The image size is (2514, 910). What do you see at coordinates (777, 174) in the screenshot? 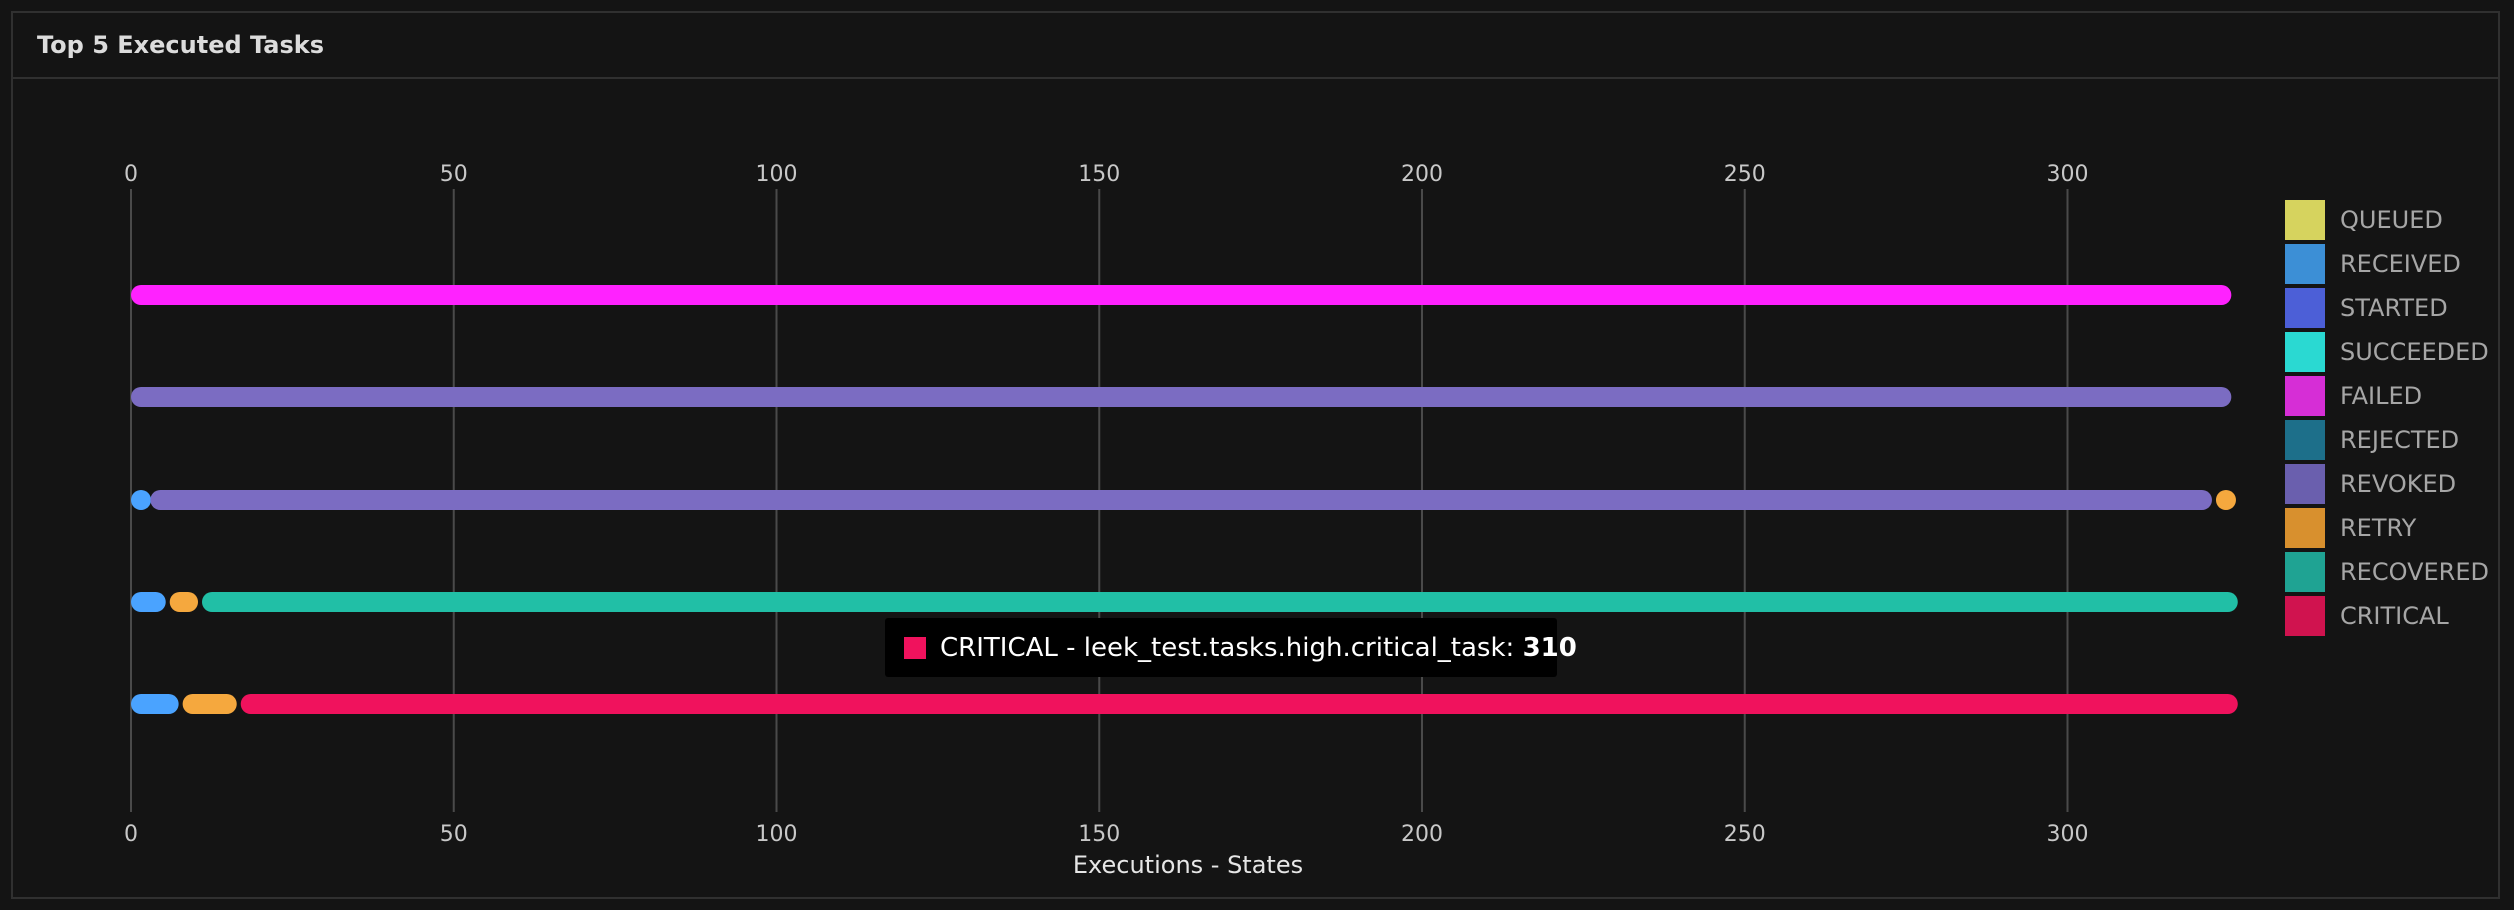
I see `x-tick-label-top: 100` at bounding box center [777, 174].